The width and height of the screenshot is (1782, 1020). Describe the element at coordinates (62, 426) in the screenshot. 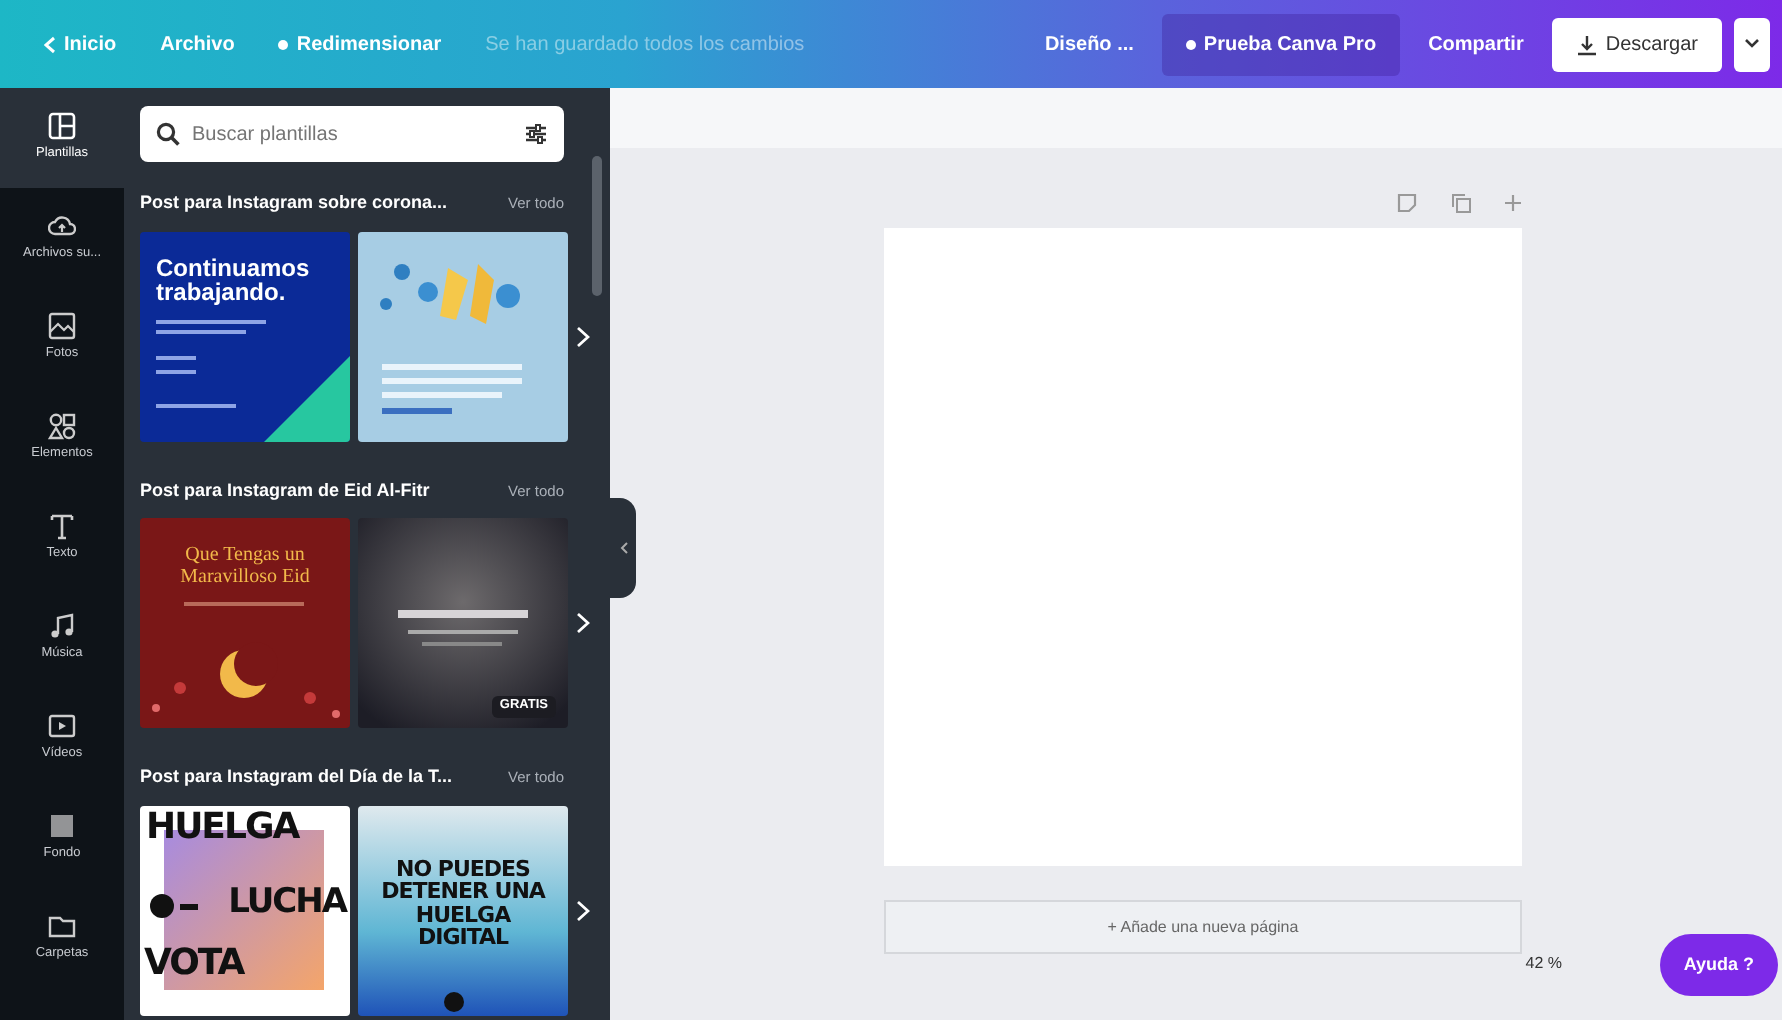

I see `shapes-icon` at that location.